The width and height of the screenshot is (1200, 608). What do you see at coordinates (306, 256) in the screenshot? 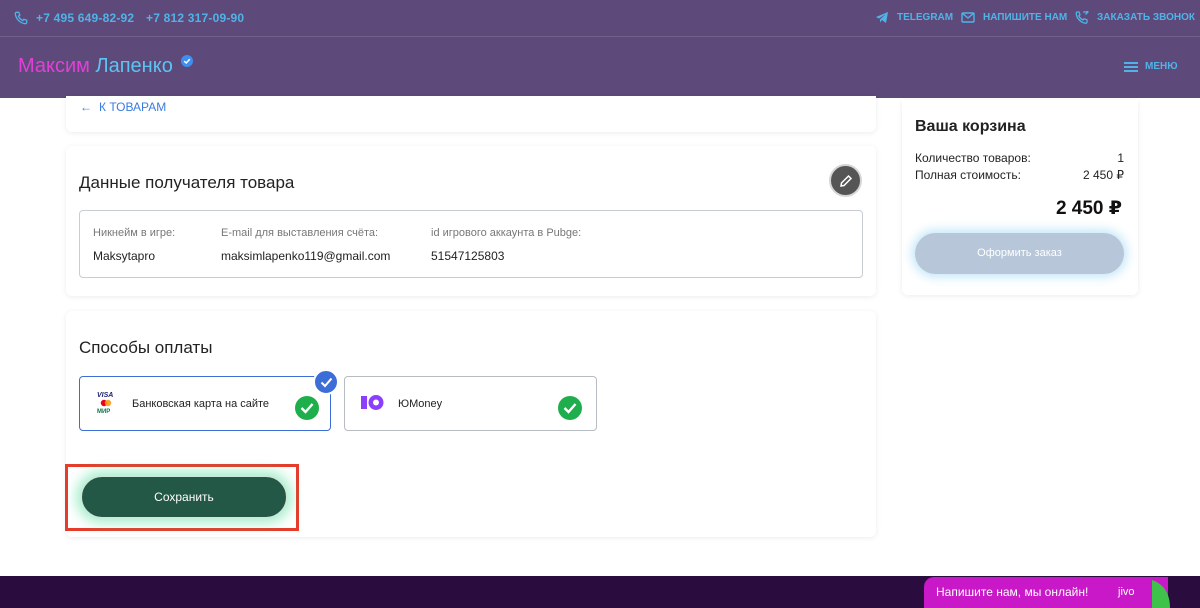
I see `email-value: maksimlapenko119@gmail.com` at bounding box center [306, 256].